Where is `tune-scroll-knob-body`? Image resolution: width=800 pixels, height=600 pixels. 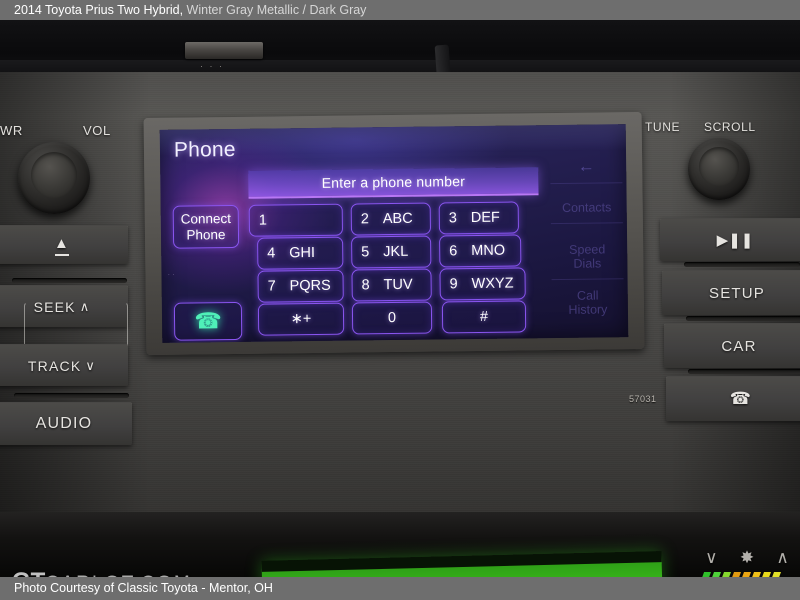 tune-scroll-knob-body is located at coordinates (719, 169).